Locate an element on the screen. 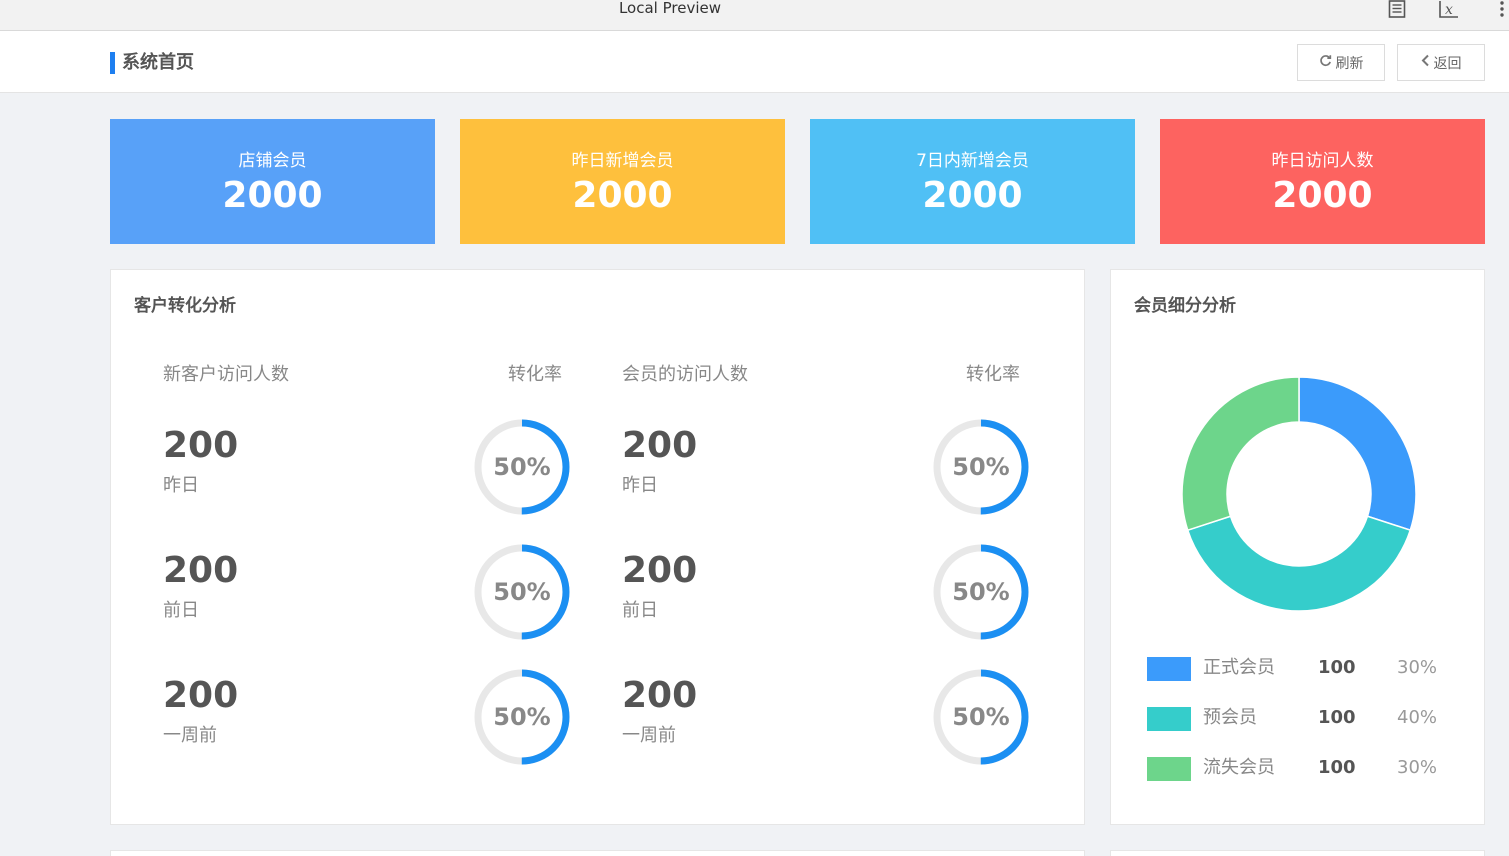 The image size is (1509, 856). stat-card-new-members-7-days: 7日内新增会员 2000 is located at coordinates (972, 181).